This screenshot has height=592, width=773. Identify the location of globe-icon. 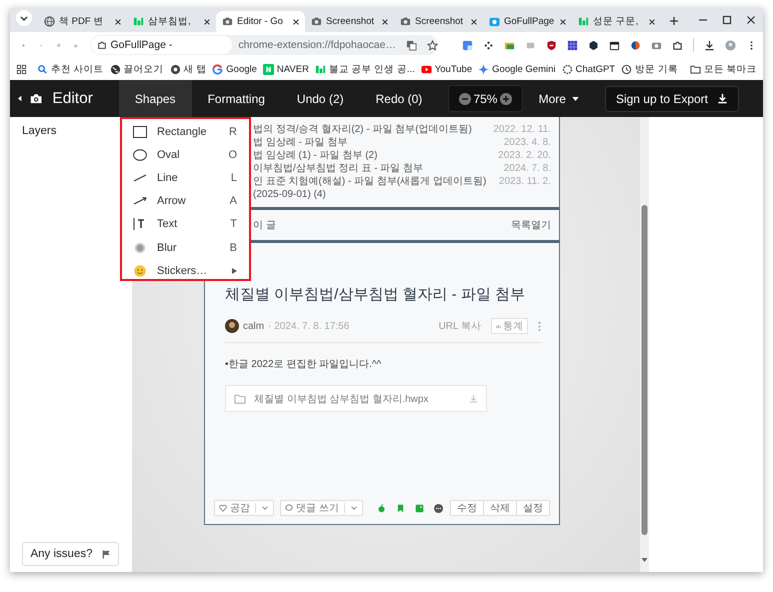
(49, 21).